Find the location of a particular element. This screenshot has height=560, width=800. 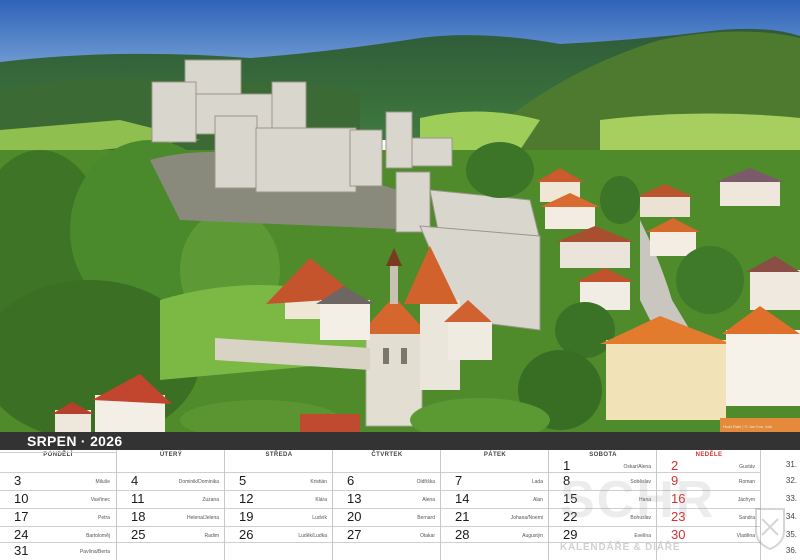

calendar-cell: 20 Bernard is located at coordinates (387, 517).